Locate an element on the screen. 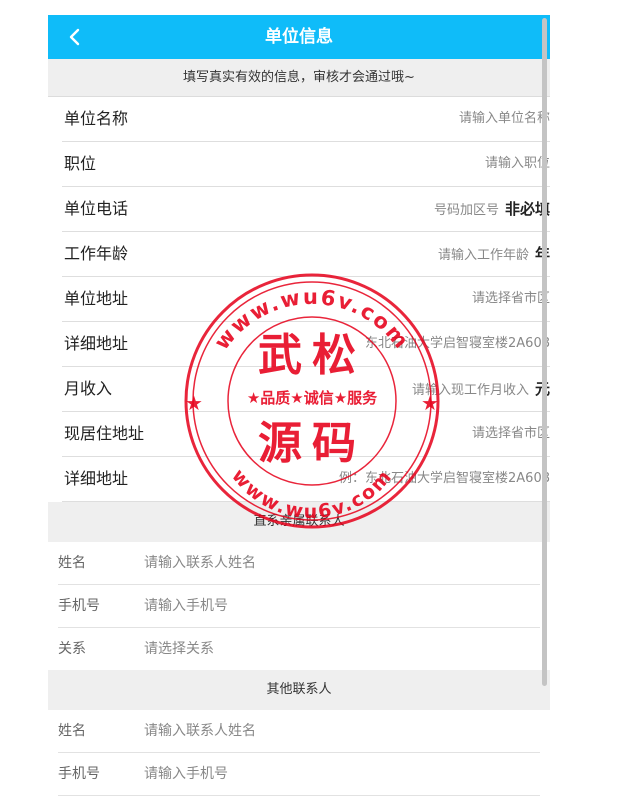  direct-contact-name-input: 请输入联系人姓名 is located at coordinates (200, 563).